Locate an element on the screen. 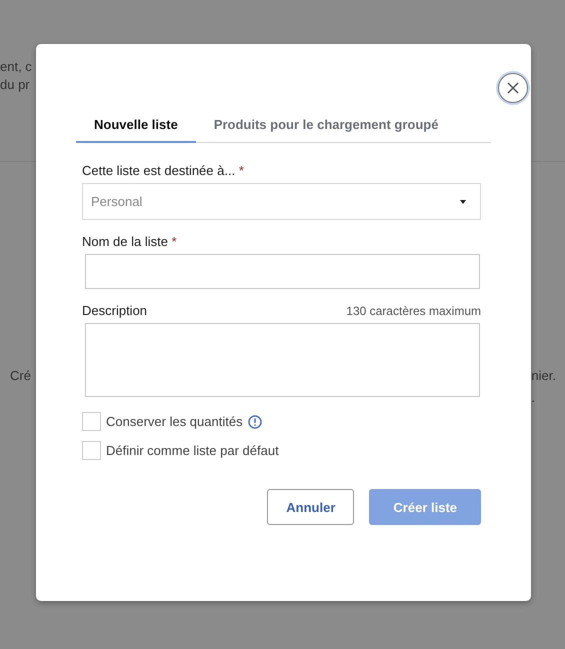 Image resolution: width=565 pixels, height=649 pixels. field-label: Nom de la liste * is located at coordinates (129, 241).